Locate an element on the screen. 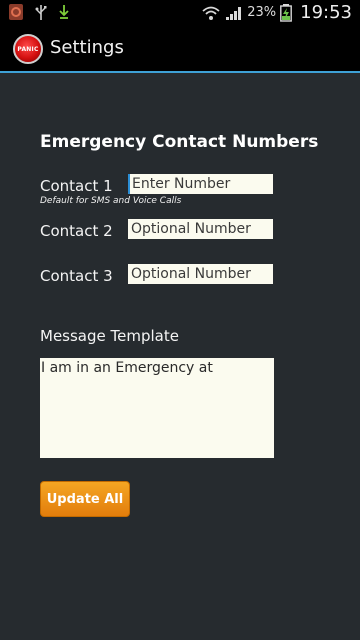  system-status: 23% 19:53 is located at coordinates (276, 12).